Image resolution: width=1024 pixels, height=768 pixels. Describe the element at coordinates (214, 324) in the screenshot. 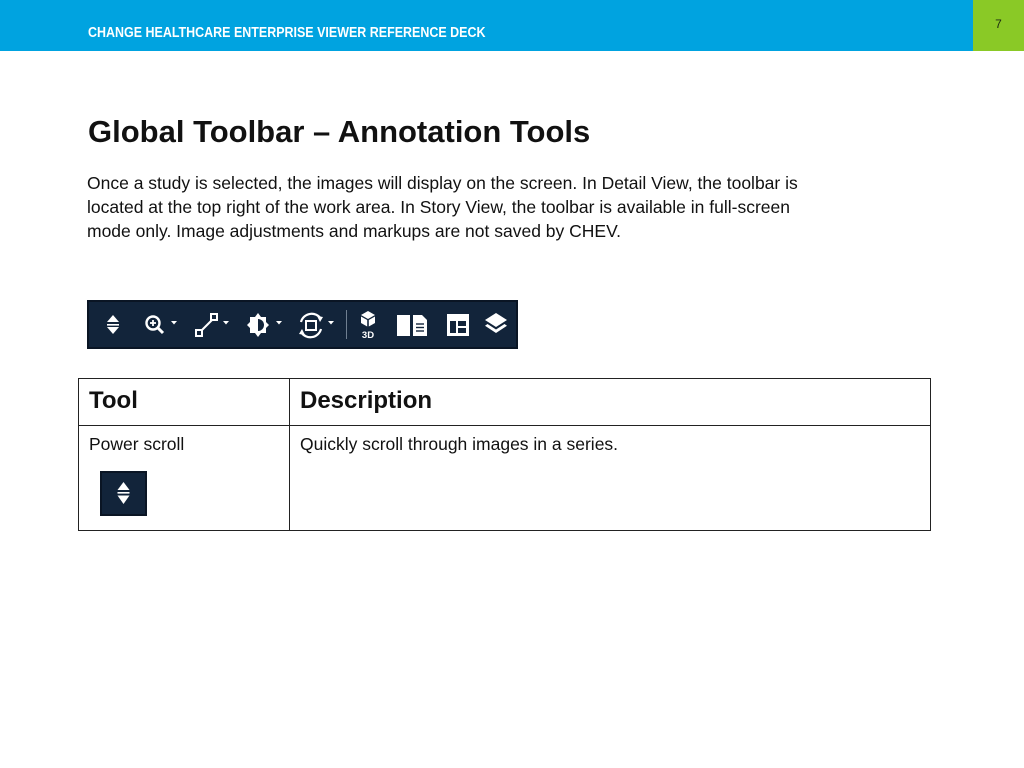

I see `measure-line-icon` at that location.